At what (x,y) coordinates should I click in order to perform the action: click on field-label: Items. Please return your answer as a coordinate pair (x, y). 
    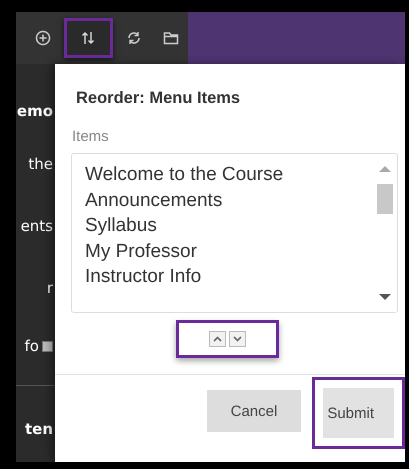
    Looking at the image, I should click on (91, 136).